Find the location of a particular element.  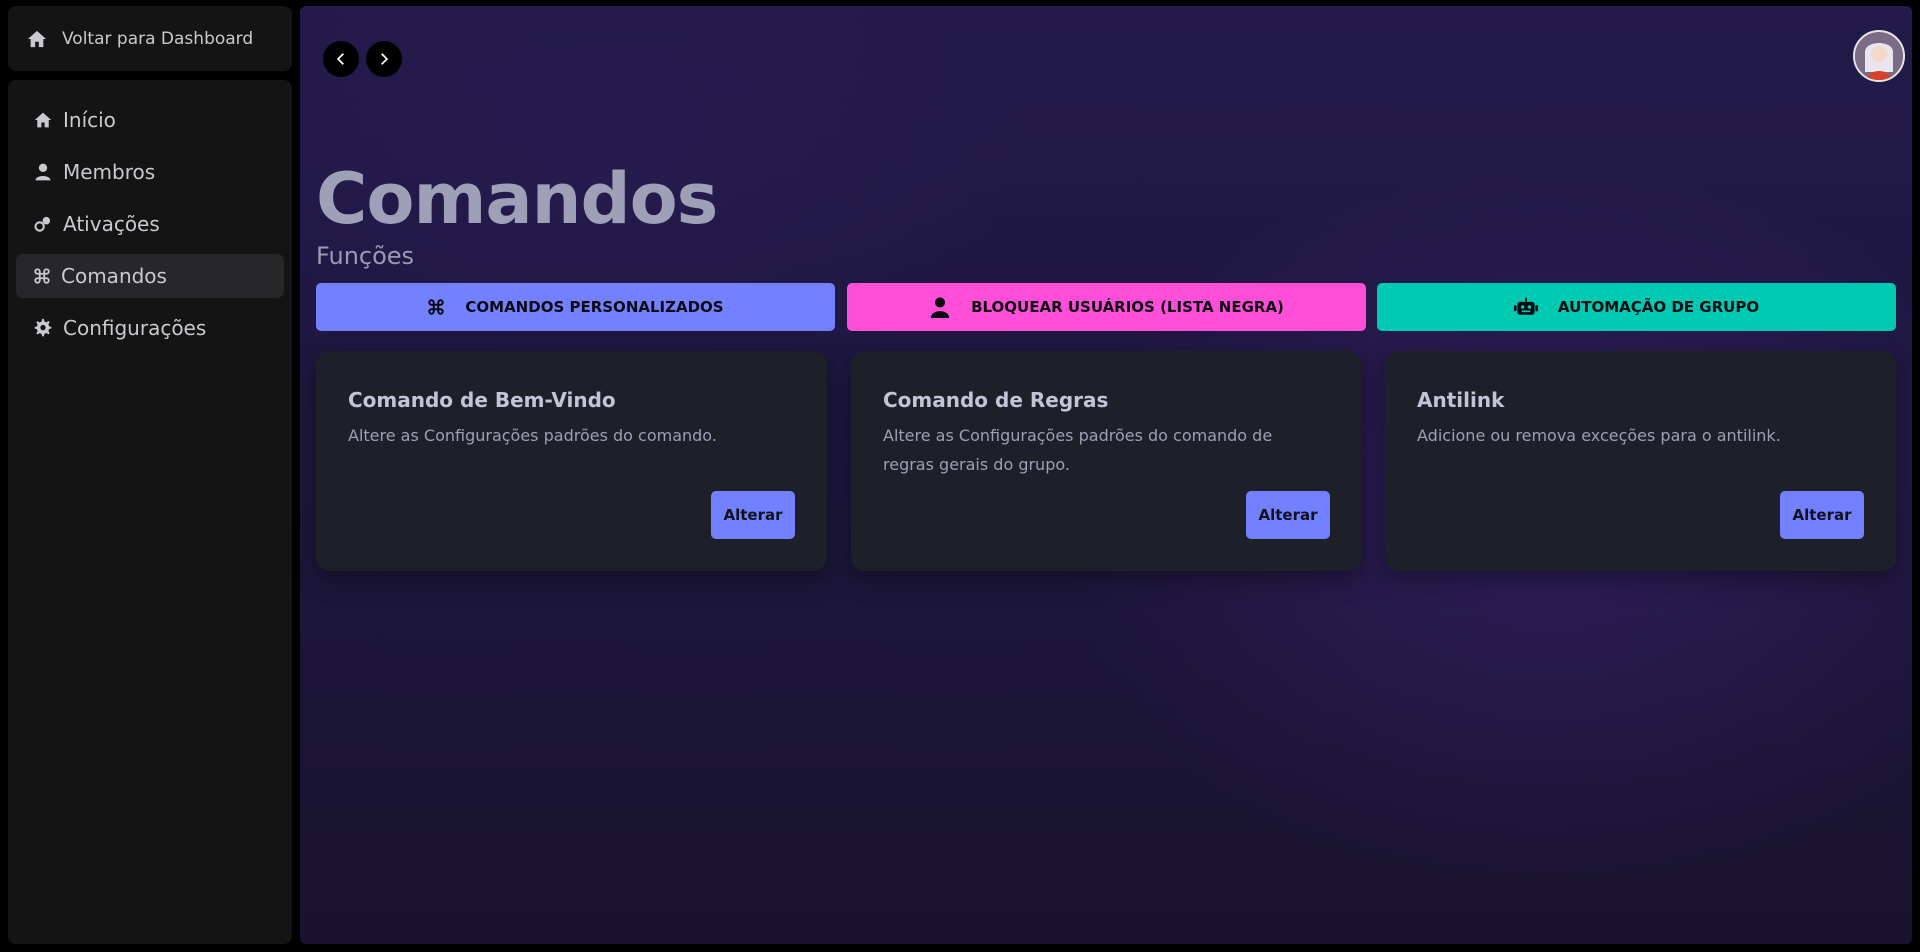

card-title: Antilink is located at coordinates (1461, 400).